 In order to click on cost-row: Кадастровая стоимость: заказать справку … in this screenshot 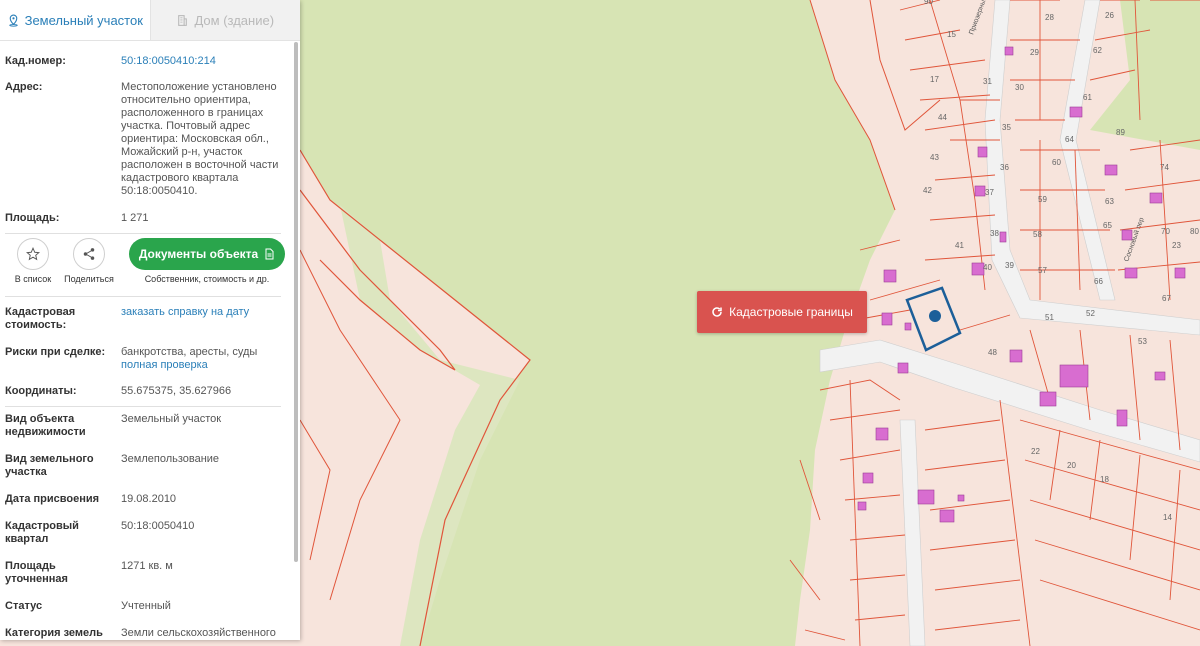, I will do `click(145, 319)`.